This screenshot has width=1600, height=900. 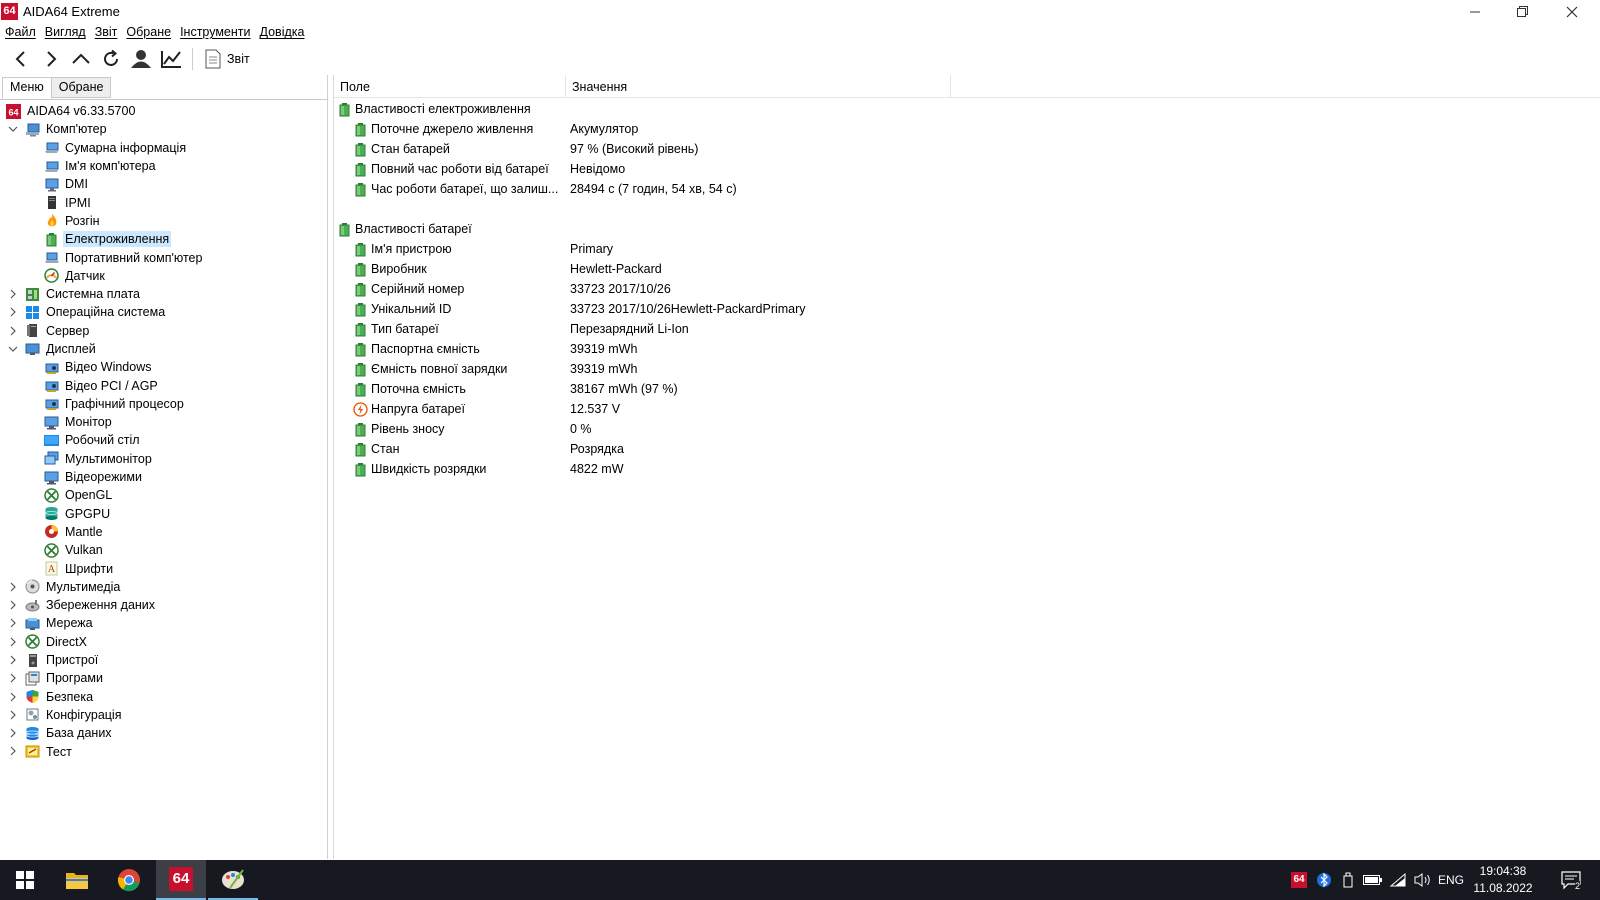 What do you see at coordinates (285, 33) in the screenshot?
I see `menu-help: Довідка` at bounding box center [285, 33].